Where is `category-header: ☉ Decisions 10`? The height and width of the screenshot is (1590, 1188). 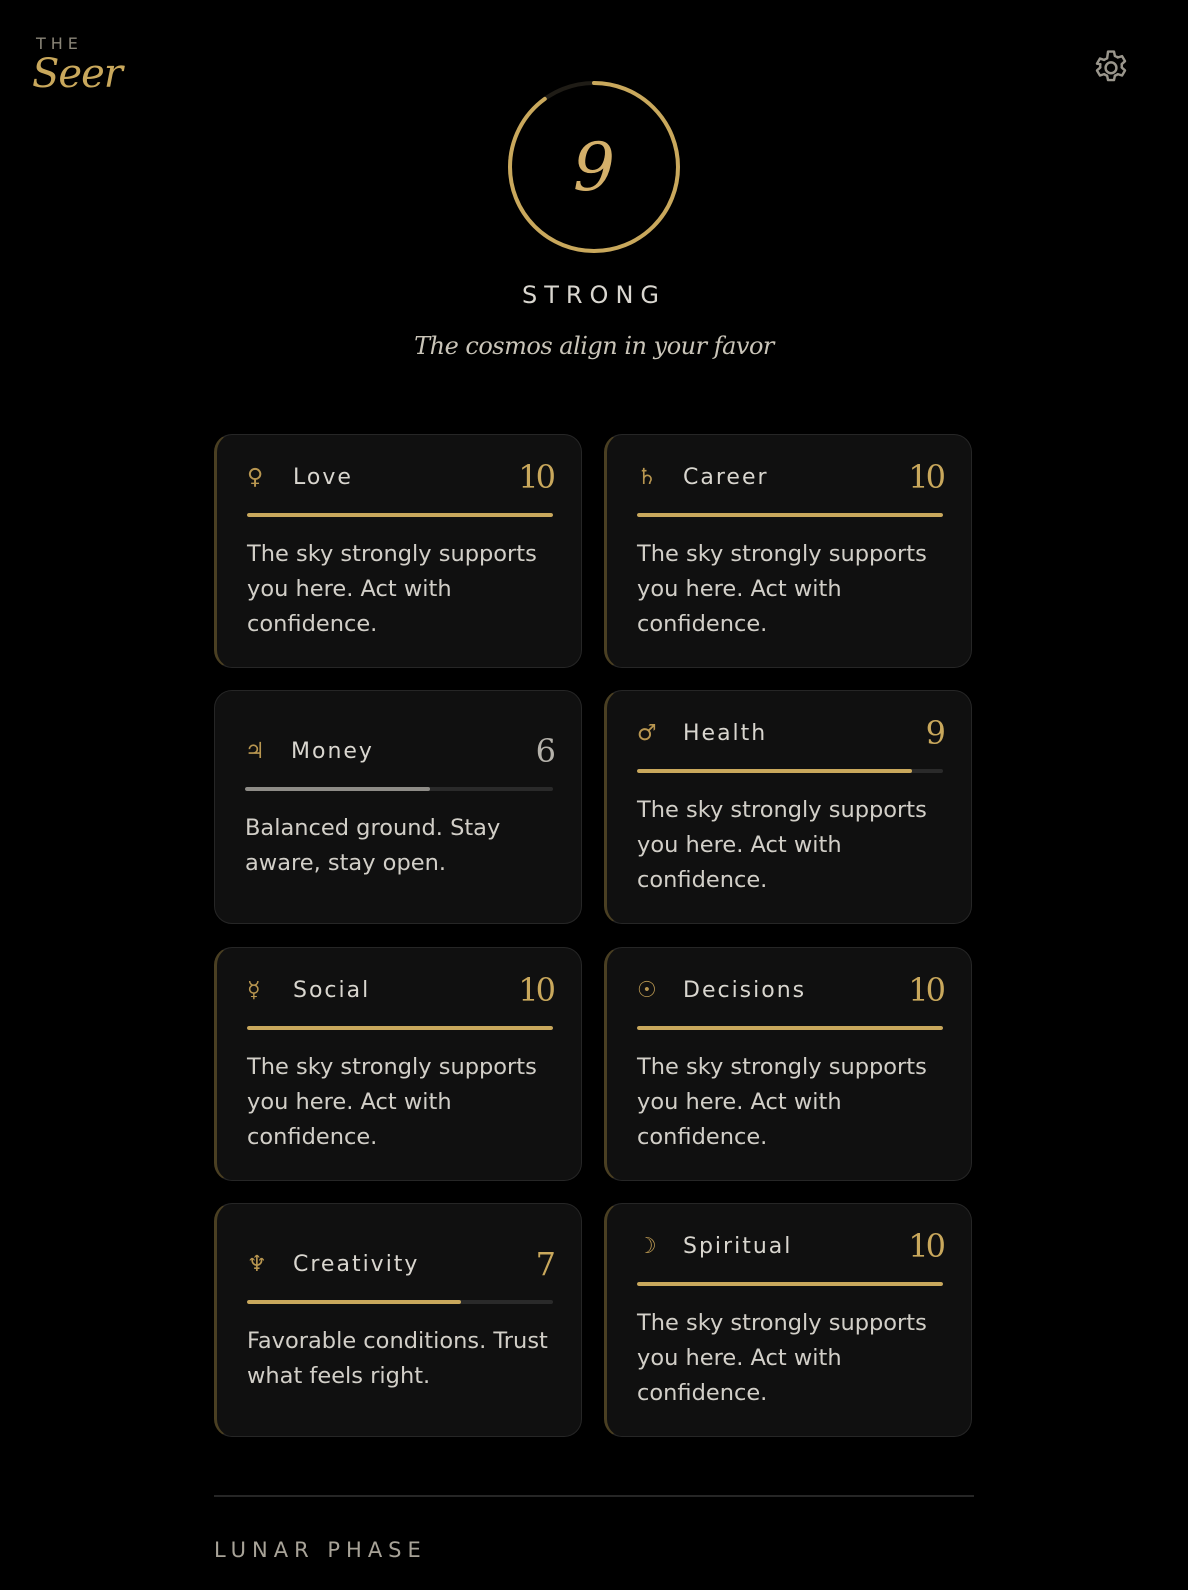 category-header: ☉ Decisions 10 is located at coordinates (791, 990).